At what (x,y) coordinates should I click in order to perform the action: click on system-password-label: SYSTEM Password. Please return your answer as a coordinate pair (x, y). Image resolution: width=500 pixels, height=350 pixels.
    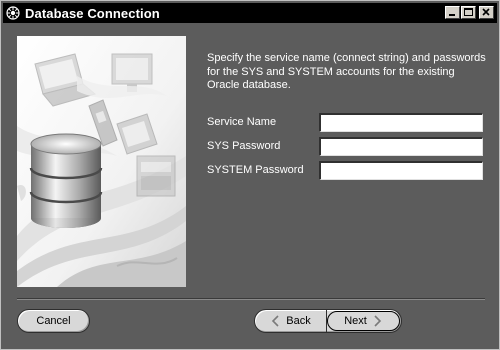
    Looking at the image, I should click on (255, 170).